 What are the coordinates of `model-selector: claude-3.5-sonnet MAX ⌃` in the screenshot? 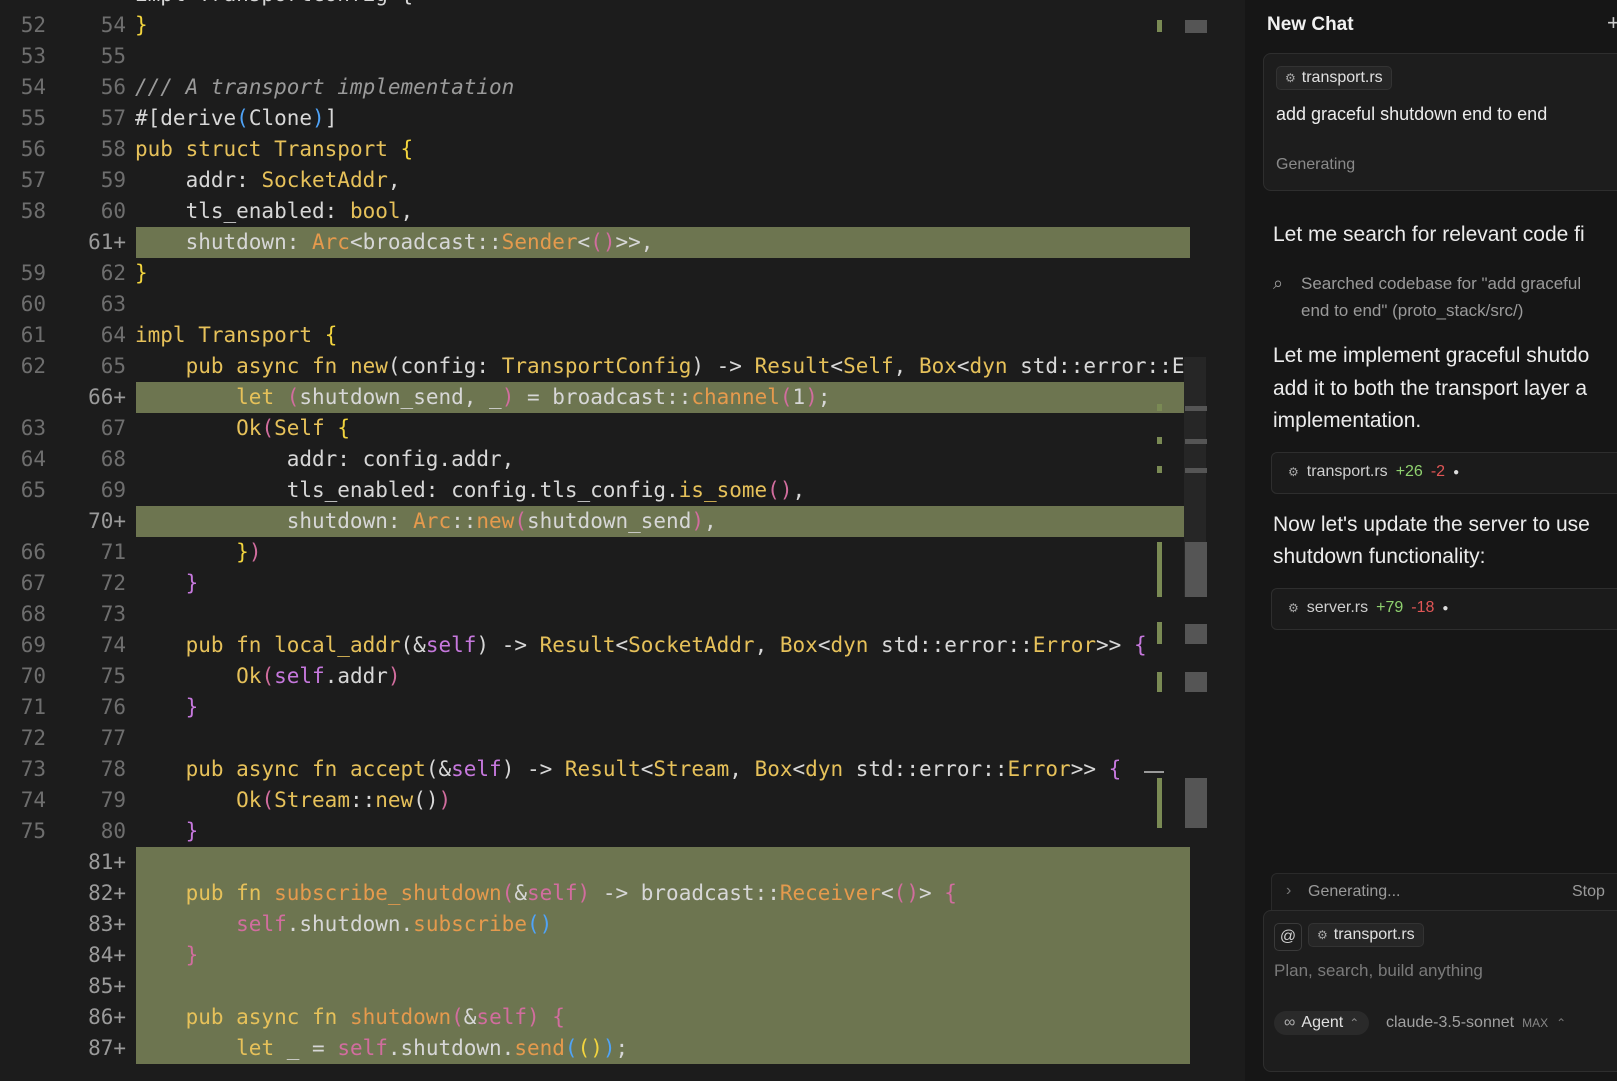 It's located at (1476, 1023).